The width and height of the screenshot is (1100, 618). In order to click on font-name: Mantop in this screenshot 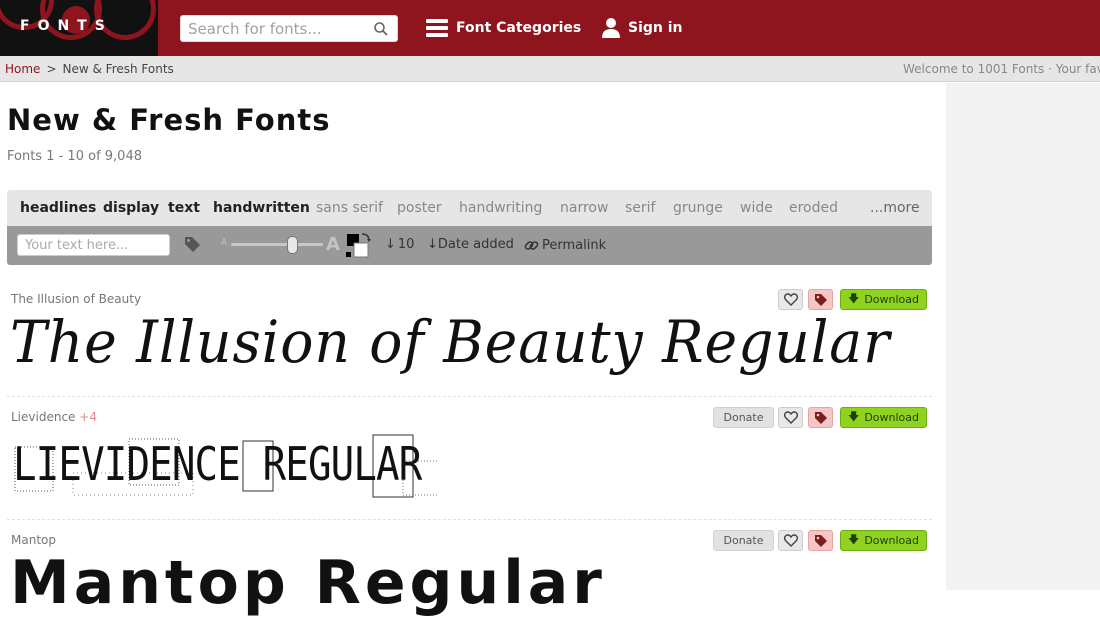, I will do `click(33, 540)`.